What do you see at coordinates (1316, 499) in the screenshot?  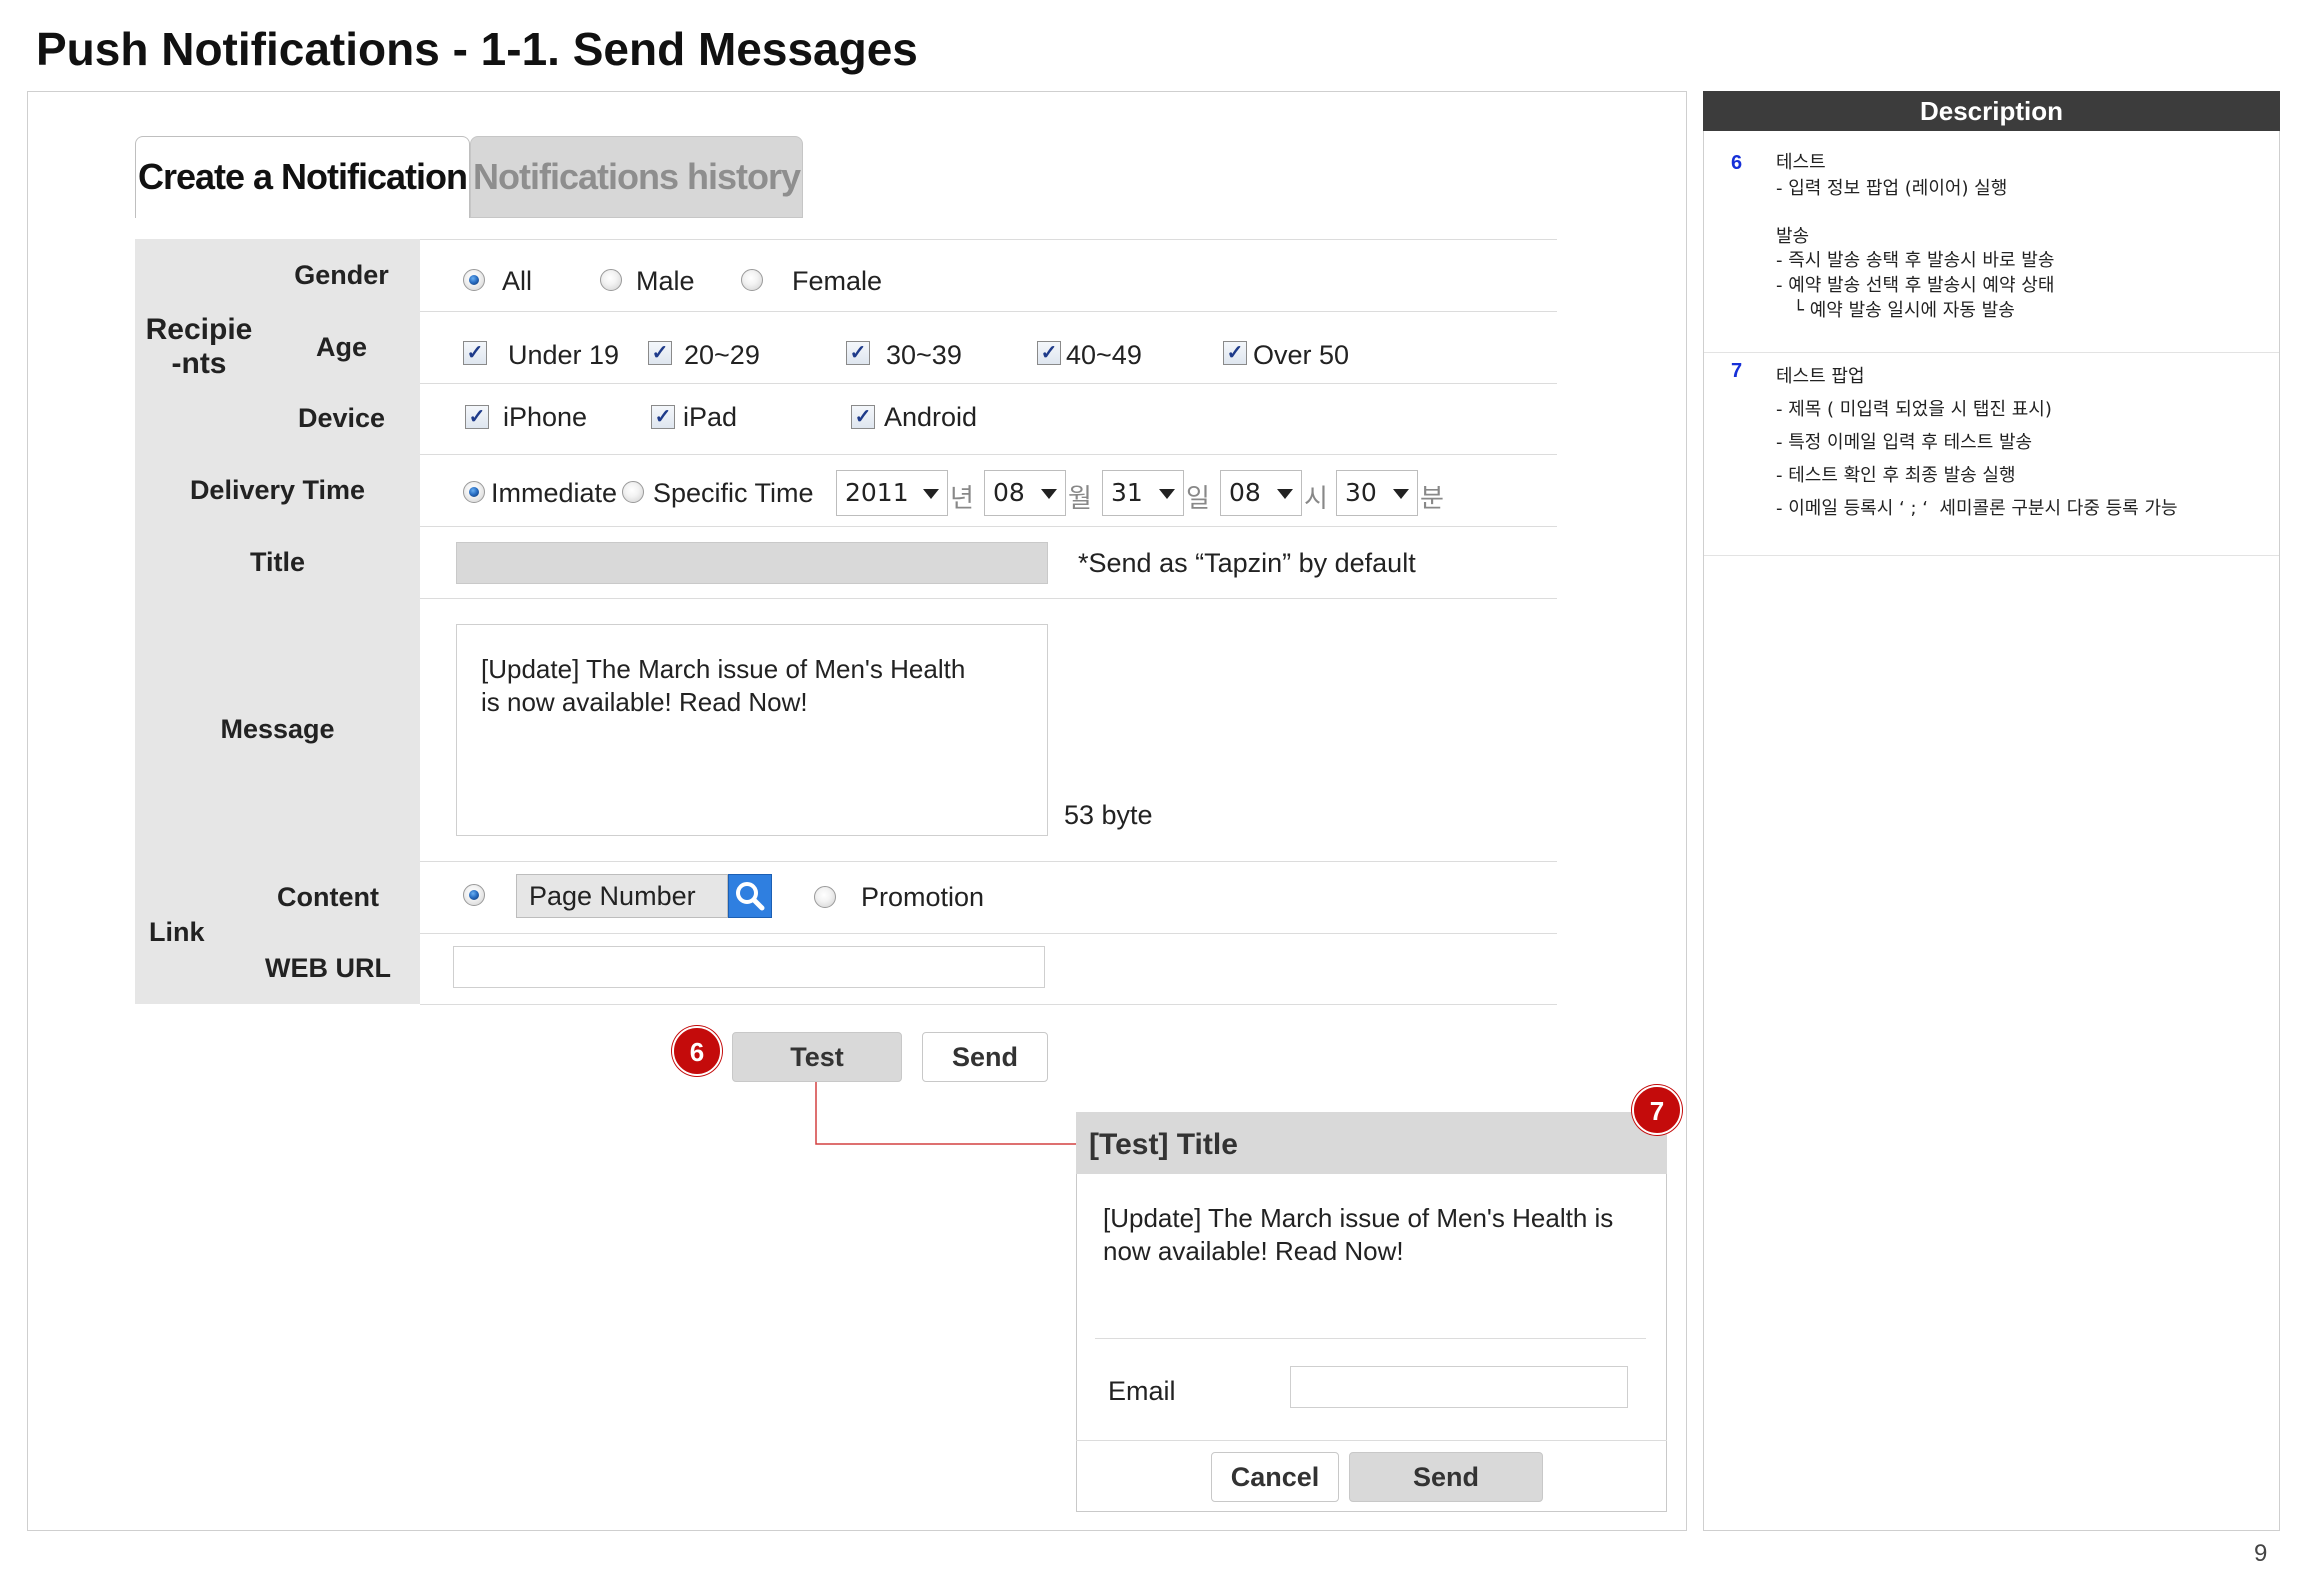 I see `hour-unit: 시` at bounding box center [1316, 499].